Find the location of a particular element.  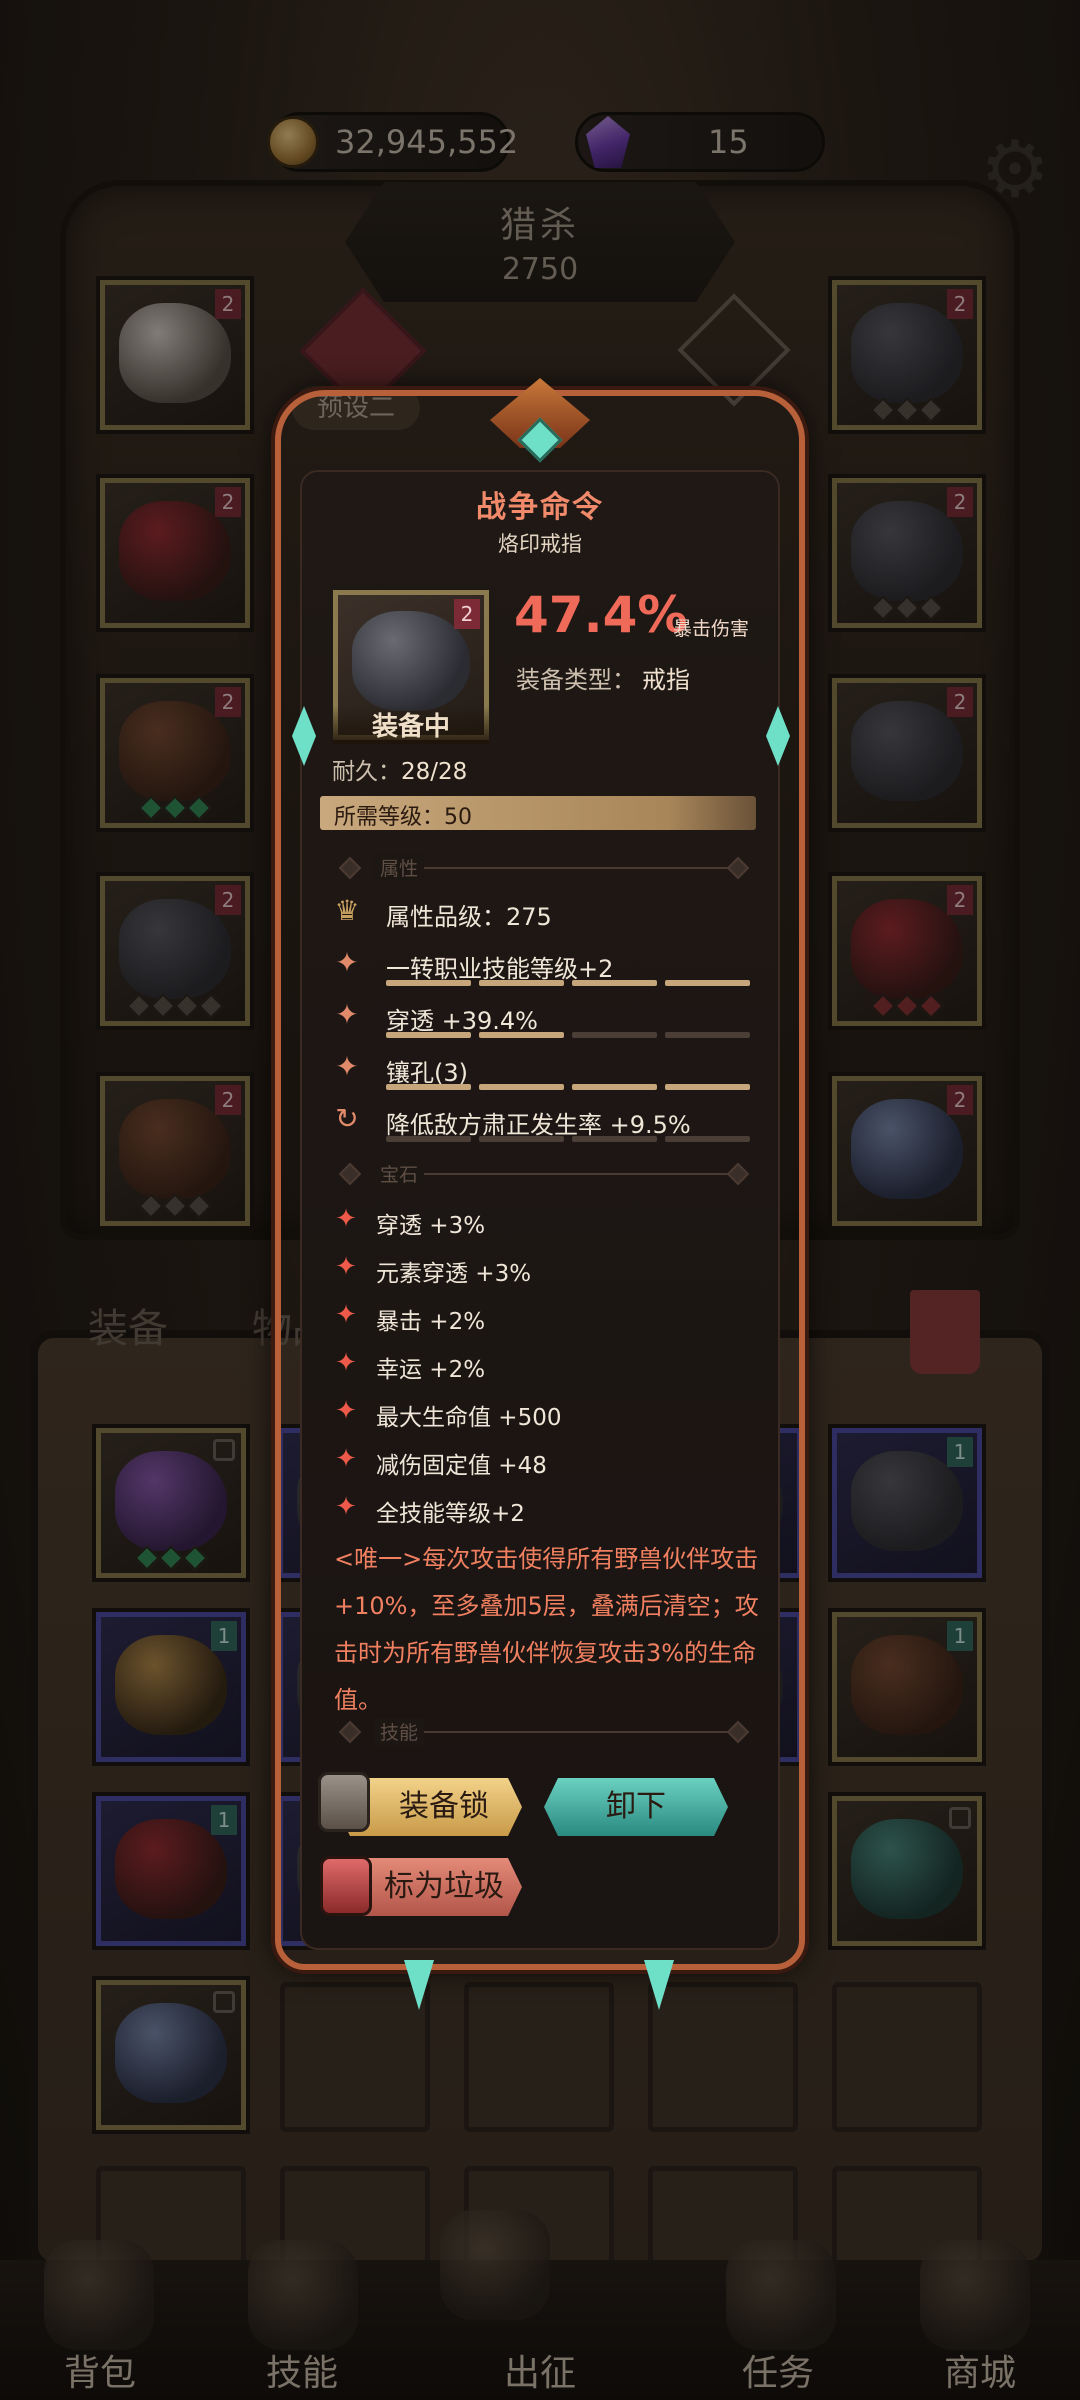

attribute-row: ♛ 属性品级：275 is located at coordinates (545, 912).